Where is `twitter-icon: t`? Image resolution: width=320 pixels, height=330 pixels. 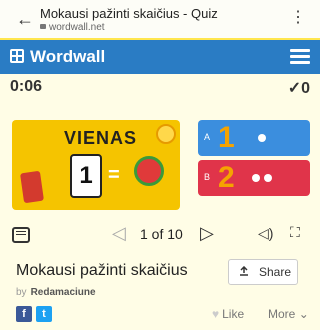 twitter-icon: t is located at coordinates (44, 314).